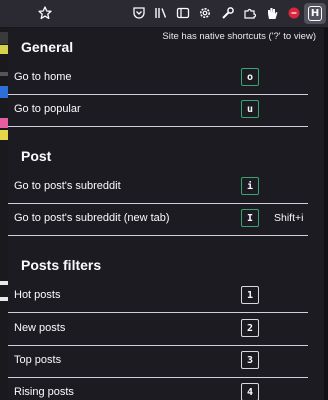 This screenshot has height=400, width=328. What do you see at coordinates (67, 186) in the screenshot?
I see `shortcut-label: Go to post's subreddit` at bounding box center [67, 186].